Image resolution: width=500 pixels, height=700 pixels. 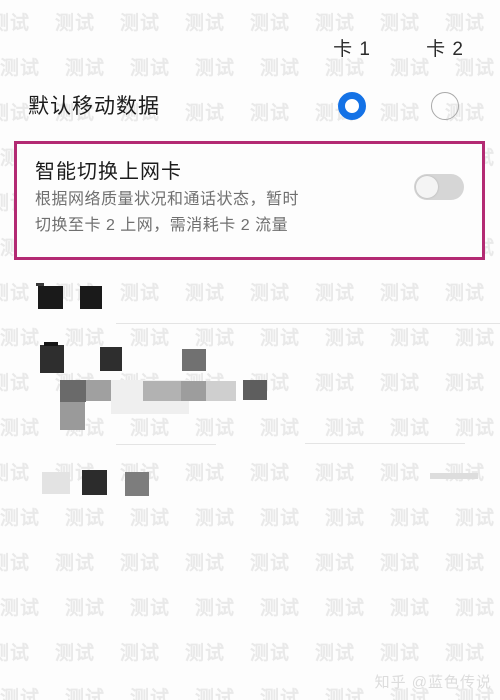 I want to click on block-b2, so click(x=111, y=359).